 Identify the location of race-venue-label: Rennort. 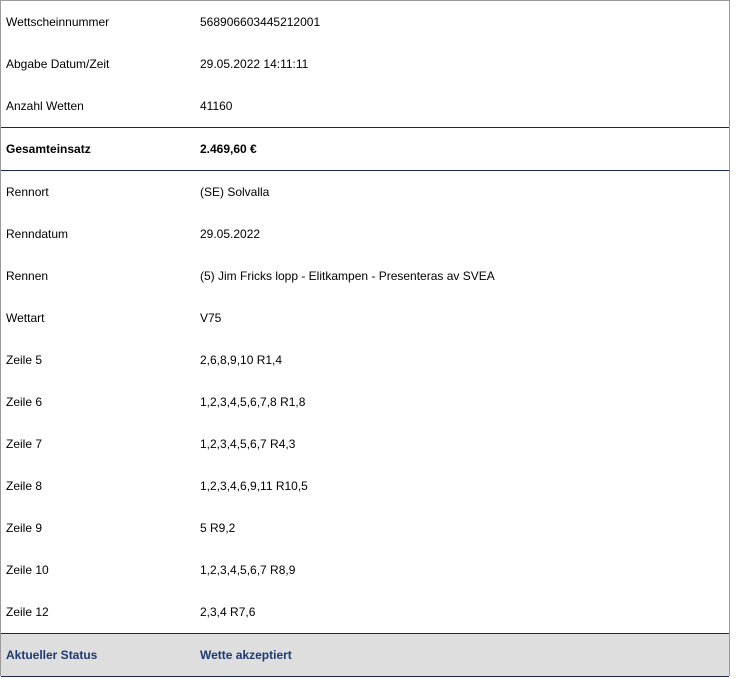
(27, 192).